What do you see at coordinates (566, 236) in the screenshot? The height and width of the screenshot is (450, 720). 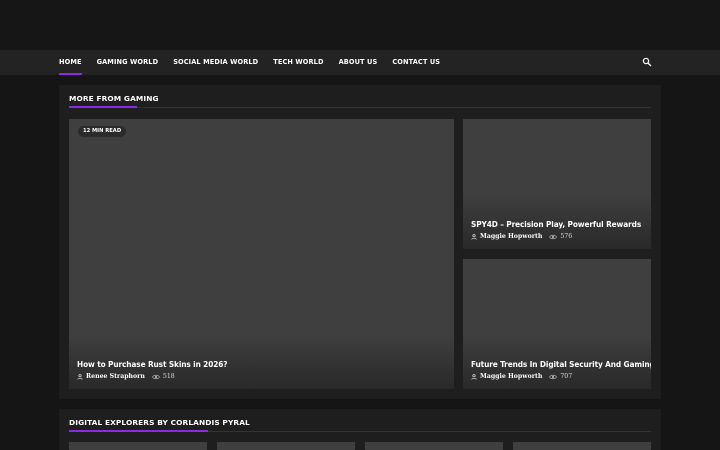 I see `post-views: 576` at bounding box center [566, 236].